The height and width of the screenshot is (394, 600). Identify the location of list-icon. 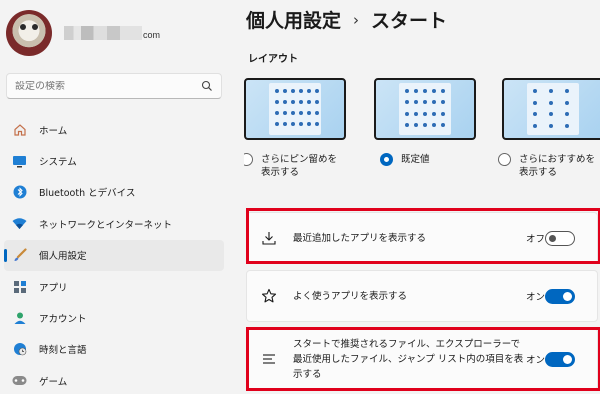
(269, 359).